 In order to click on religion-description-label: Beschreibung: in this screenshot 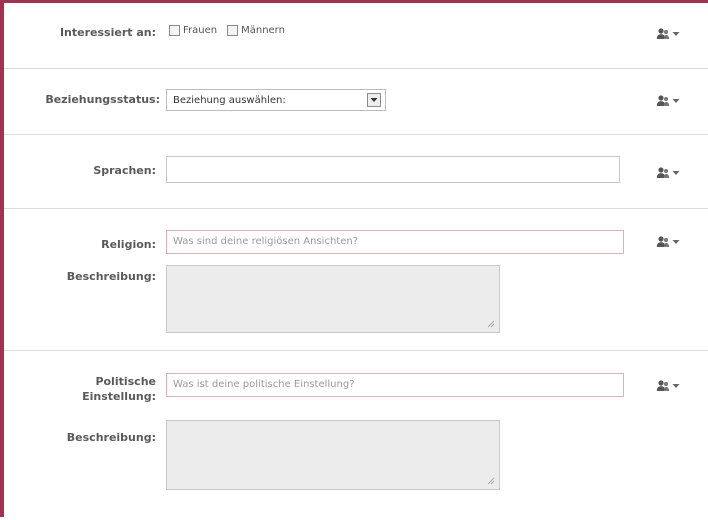, I will do `click(111, 276)`.